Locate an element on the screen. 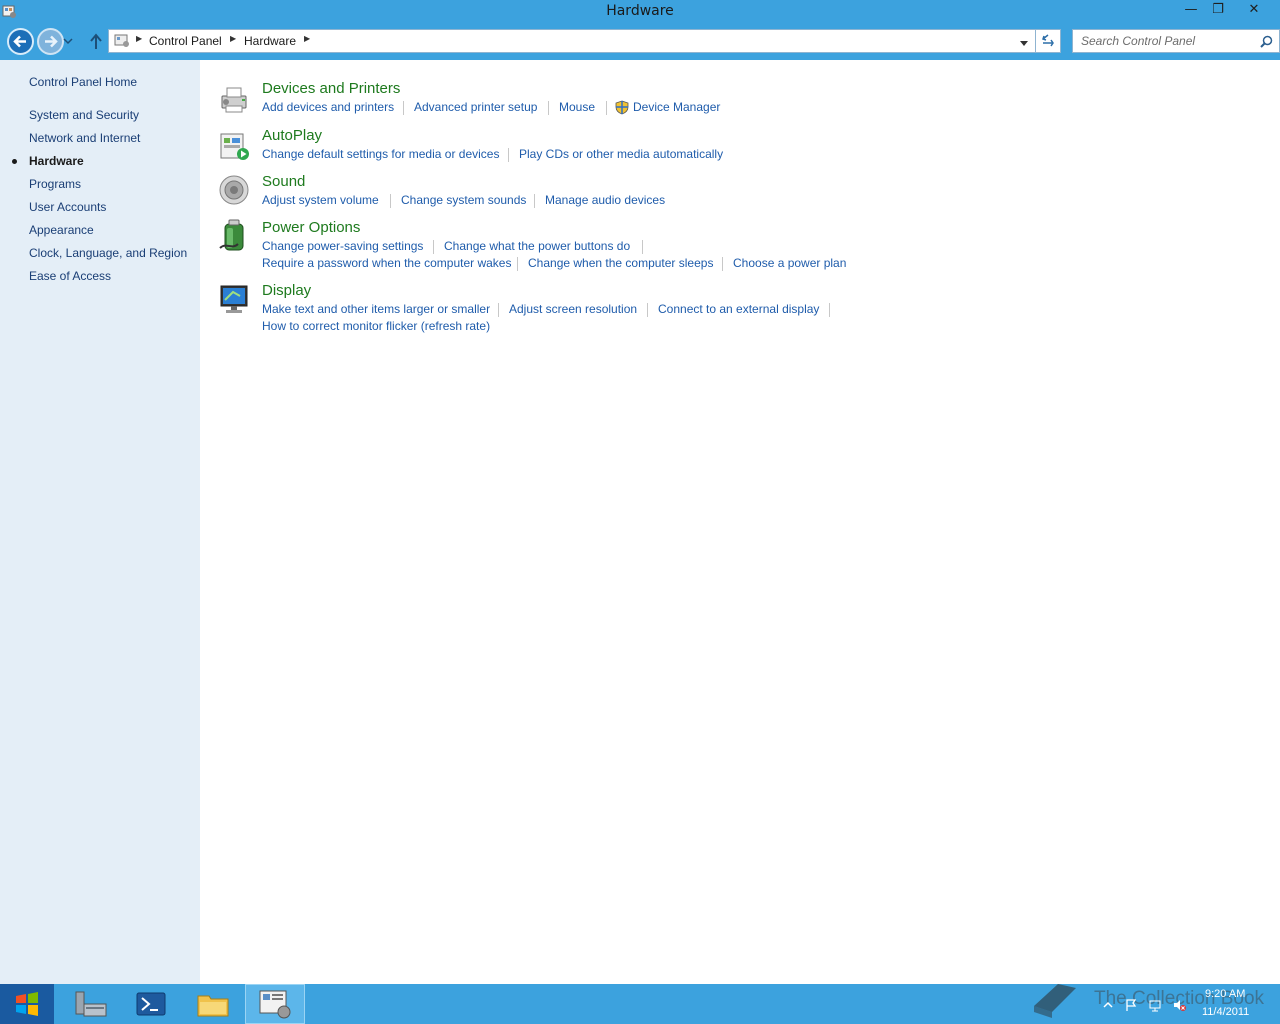 The width and height of the screenshot is (1280, 1024). server-manager-icon is located at coordinates (91, 1004).